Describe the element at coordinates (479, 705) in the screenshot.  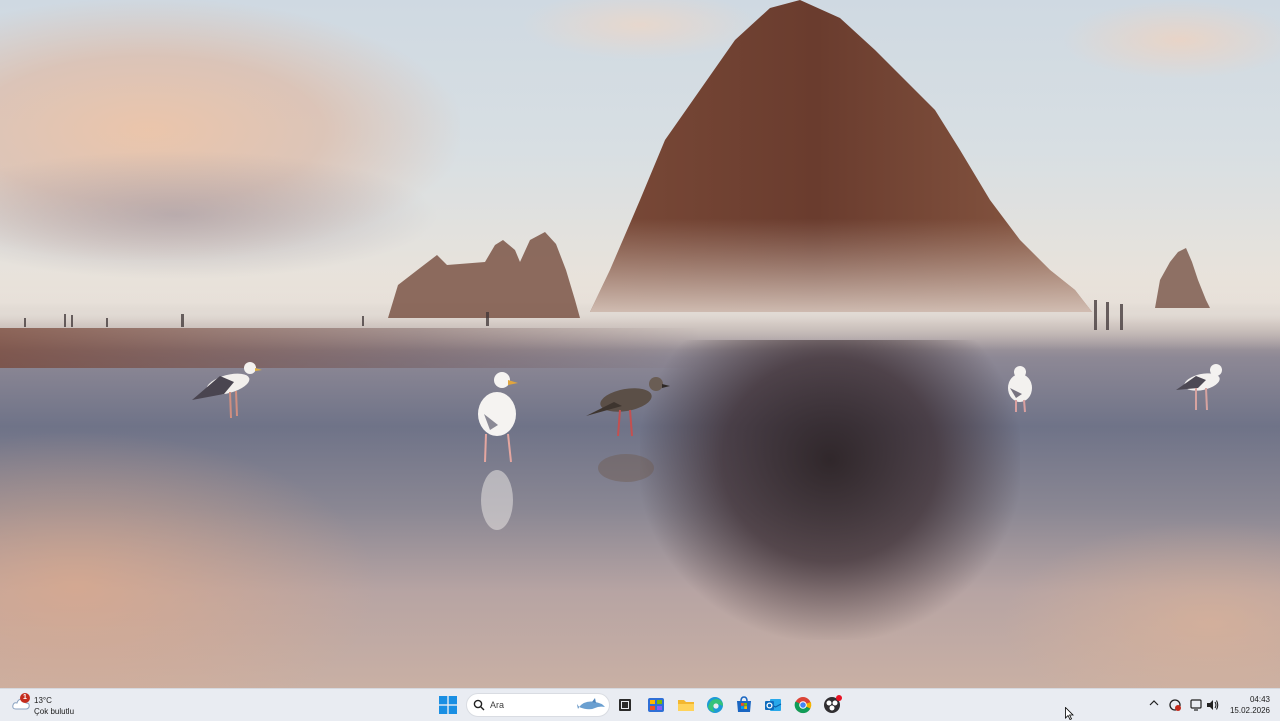
I see `search-icon` at that location.